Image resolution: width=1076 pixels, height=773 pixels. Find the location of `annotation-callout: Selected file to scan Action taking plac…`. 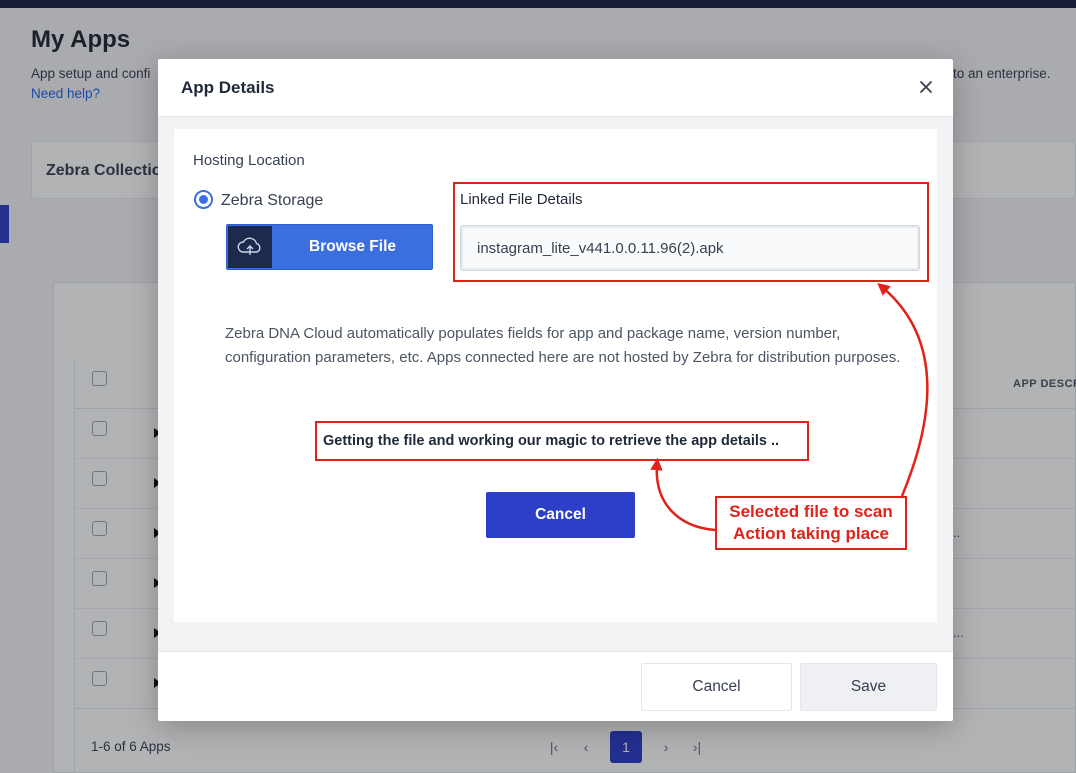

annotation-callout: Selected file to scan Action taking plac… is located at coordinates (811, 523).